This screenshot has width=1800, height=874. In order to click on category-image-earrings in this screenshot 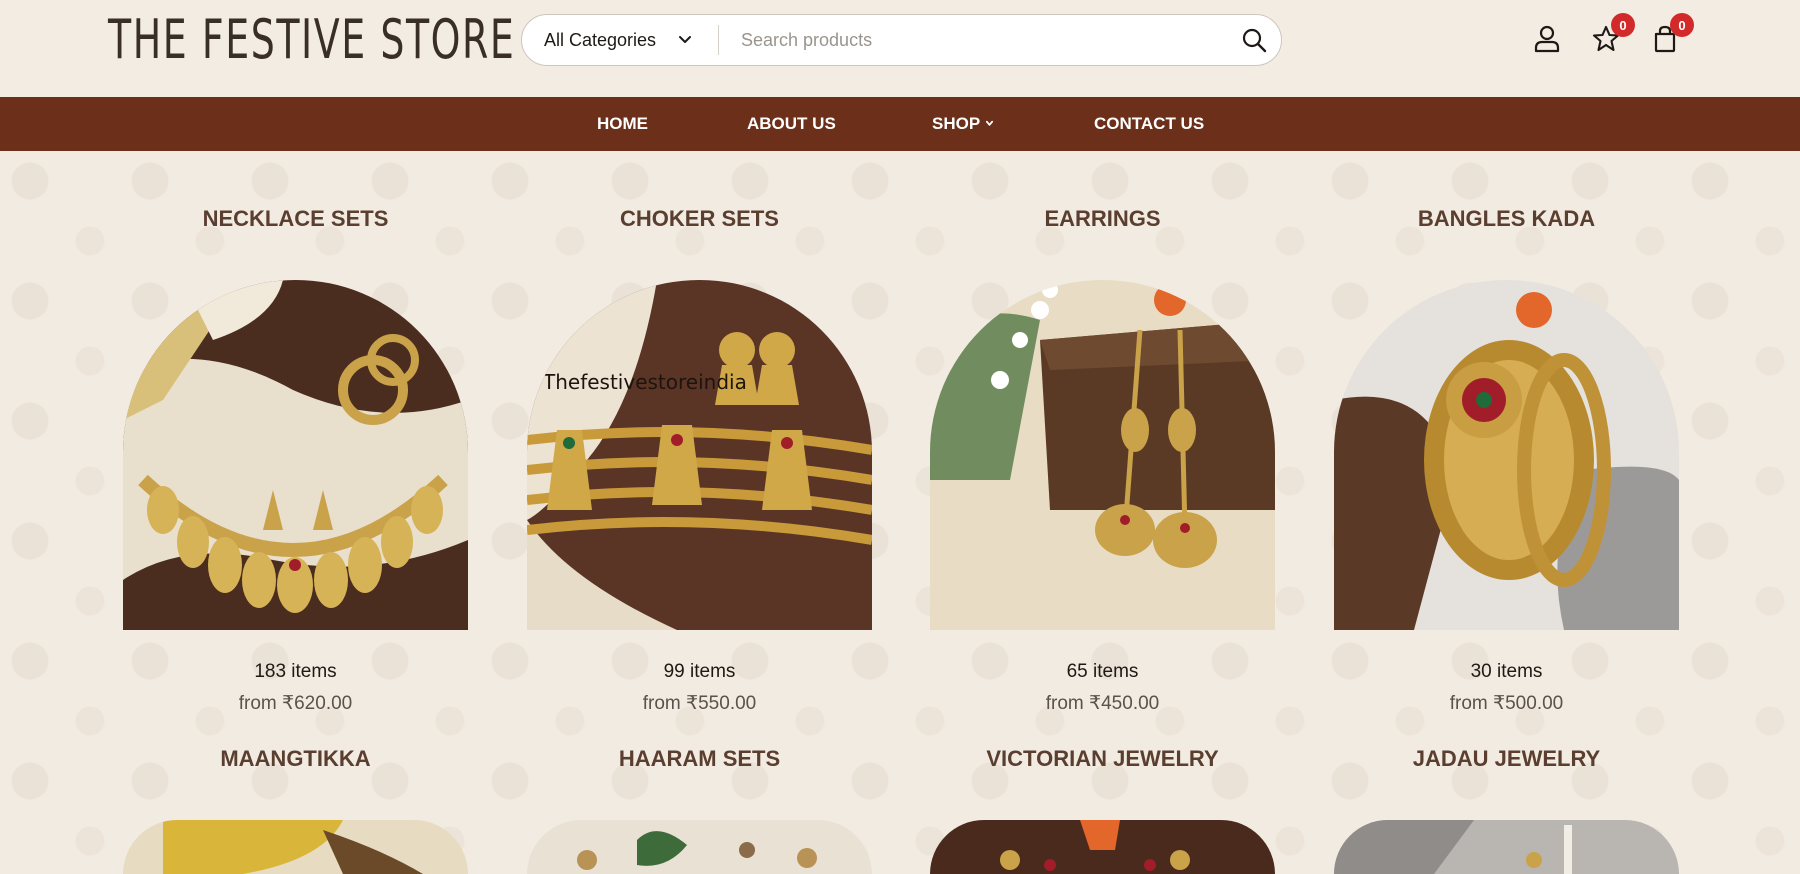, I will do `click(1102, 455)`.